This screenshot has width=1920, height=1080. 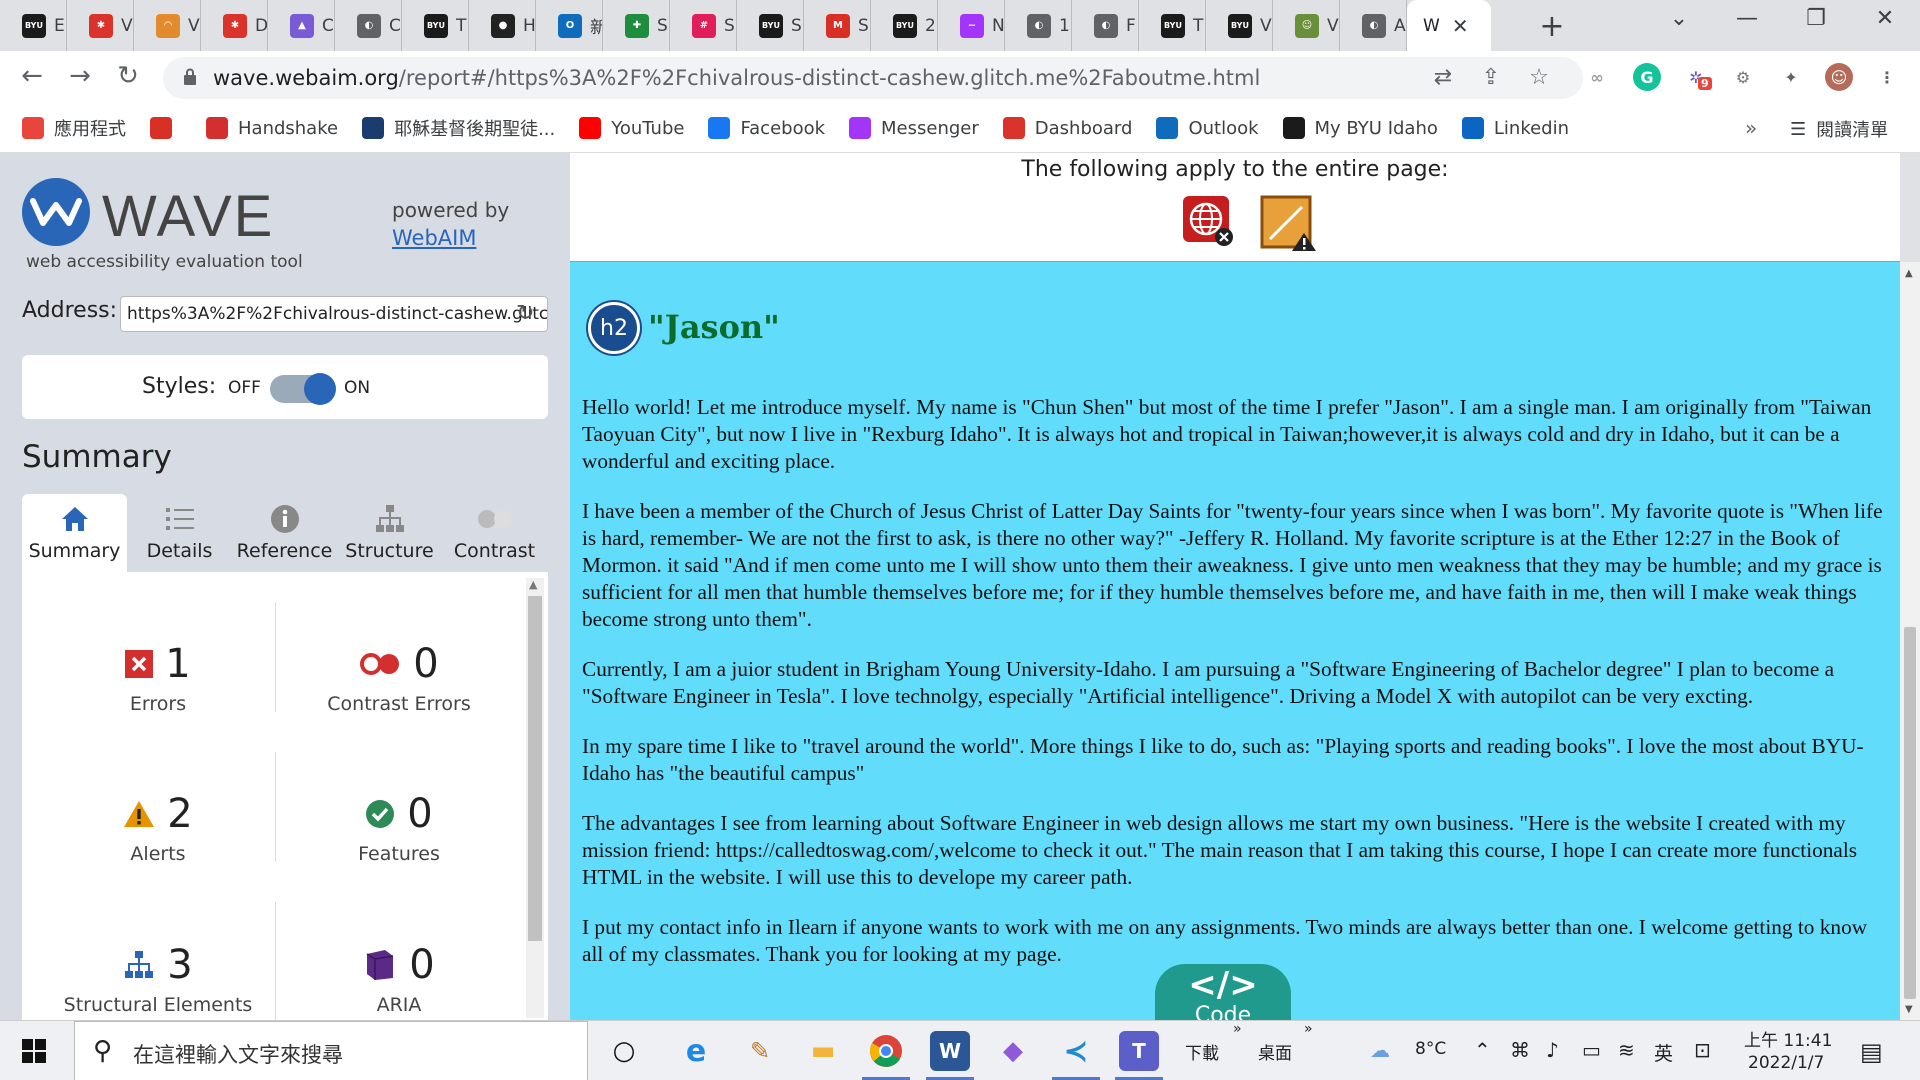 What do you see at coordinates (823, 1051) in the screenshot?
I see `file-explorer-icon: ▬` at bounding box center [823, 1051].